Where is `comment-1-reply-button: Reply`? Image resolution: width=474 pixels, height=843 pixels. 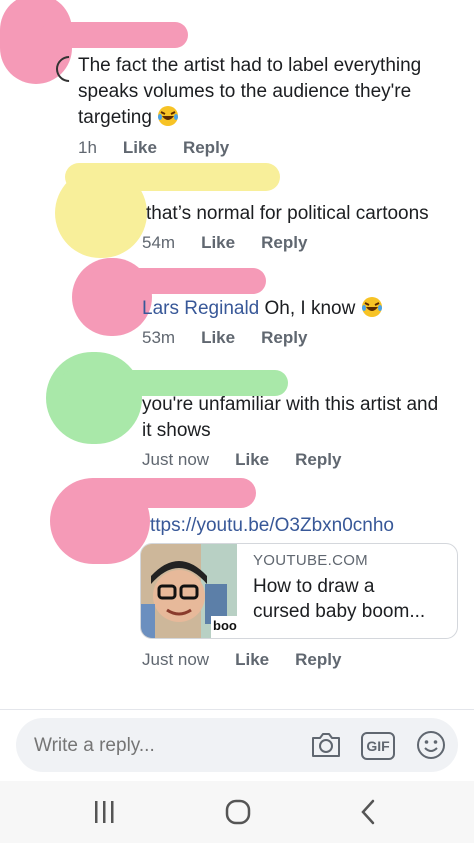 comment-1-reply-button: Reply is located at coordinates (206, 148).